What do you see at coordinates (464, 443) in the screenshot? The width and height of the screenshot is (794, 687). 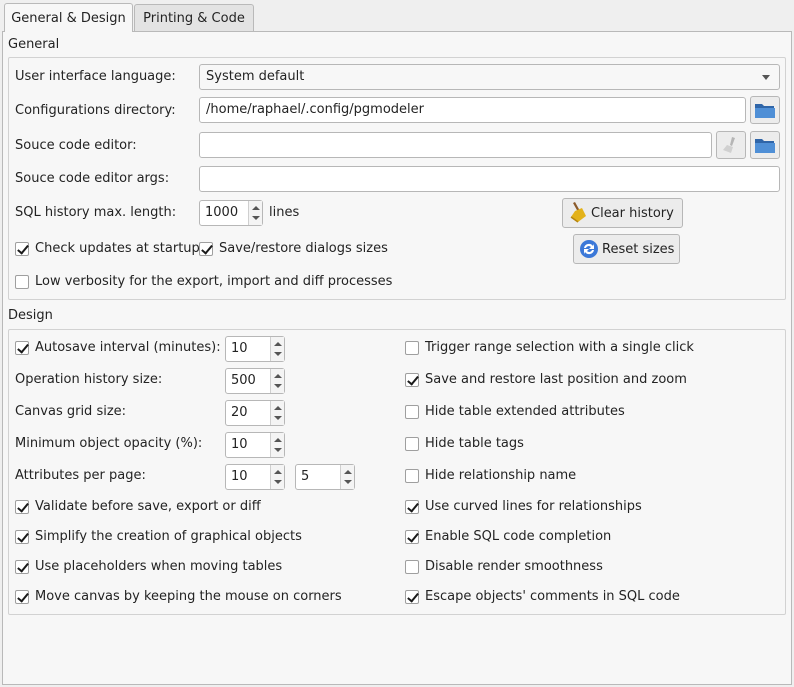 I see `hide-table-tags-checkbox: Hide table tags` at bounding box center [464, 443].